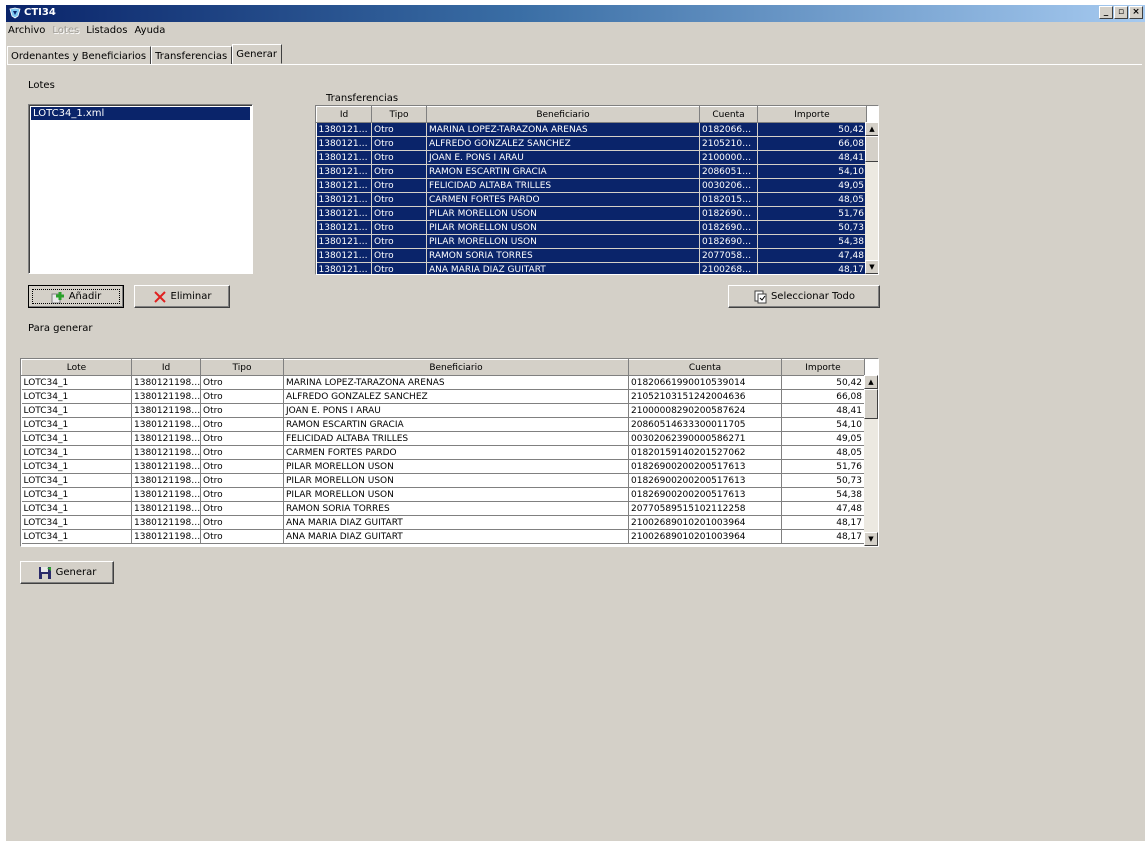 Image resolution: width=1145 pixels, height=841 pixels. I want to click on transferencias-scrollbar: ▲ ▼, so click(871, 198).